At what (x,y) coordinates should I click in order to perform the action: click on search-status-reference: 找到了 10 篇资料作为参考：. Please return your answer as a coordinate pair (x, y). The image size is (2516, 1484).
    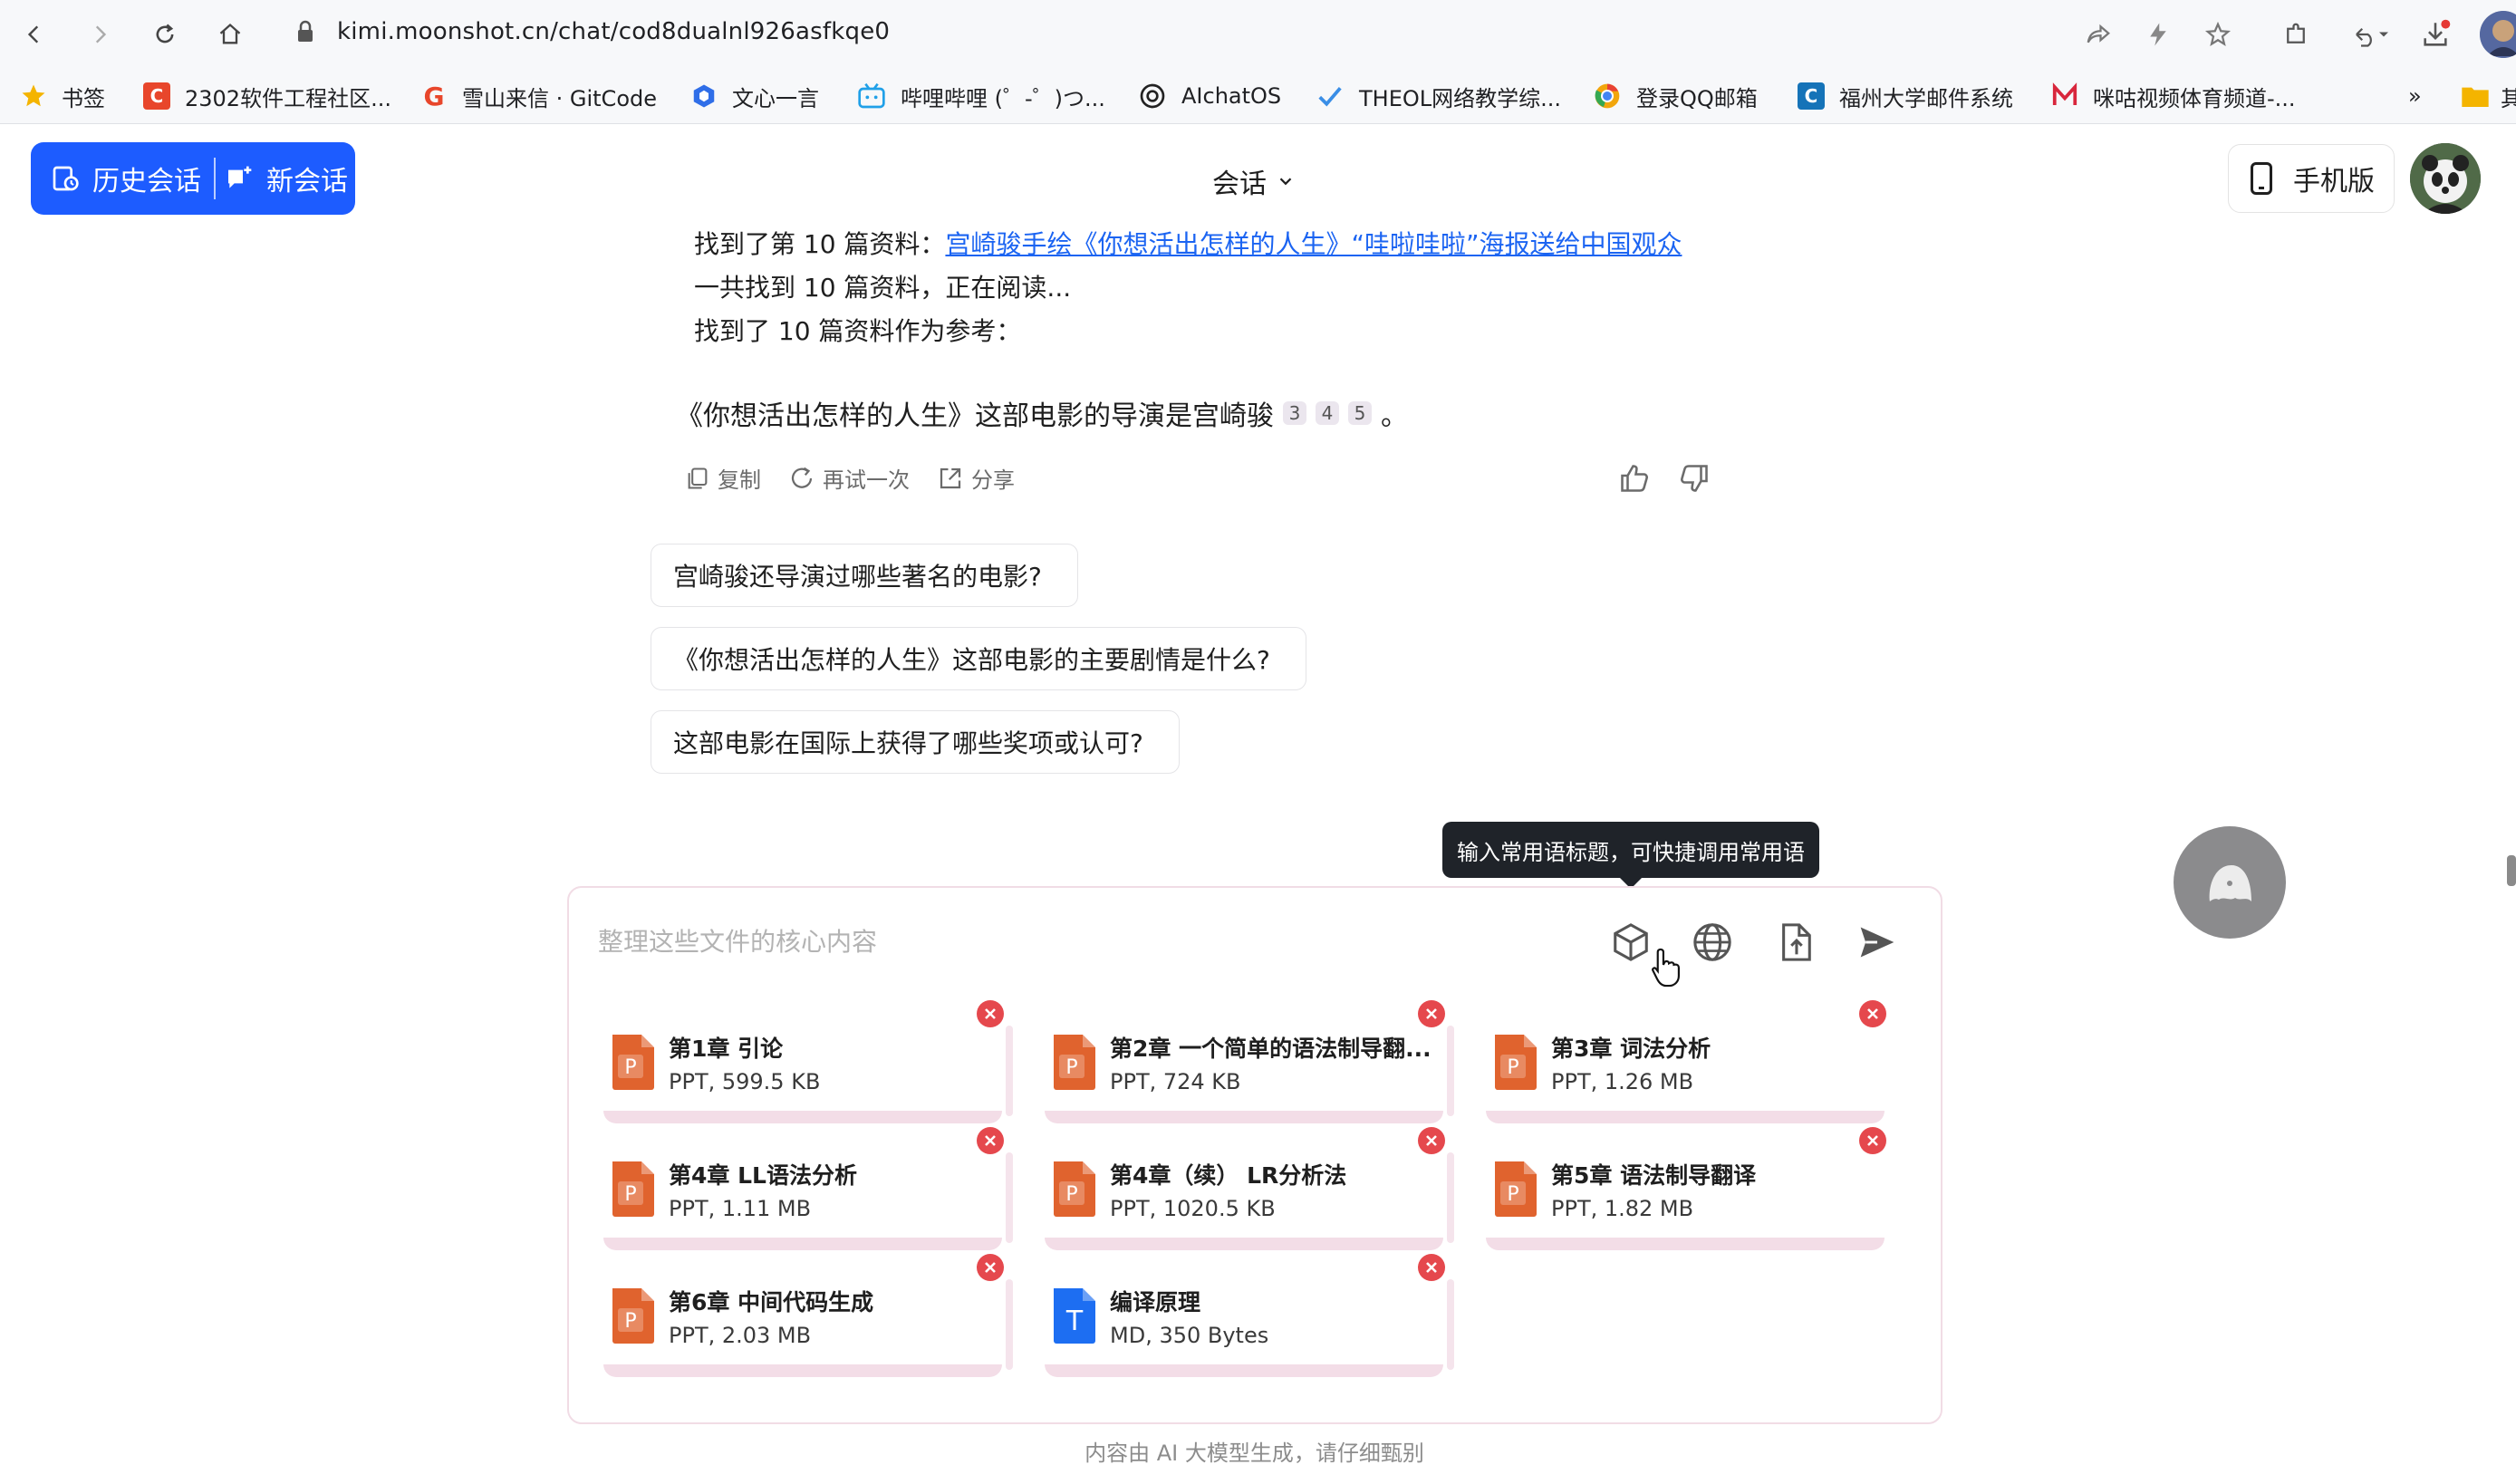
    Looking at the image, I should click on (858, 331).